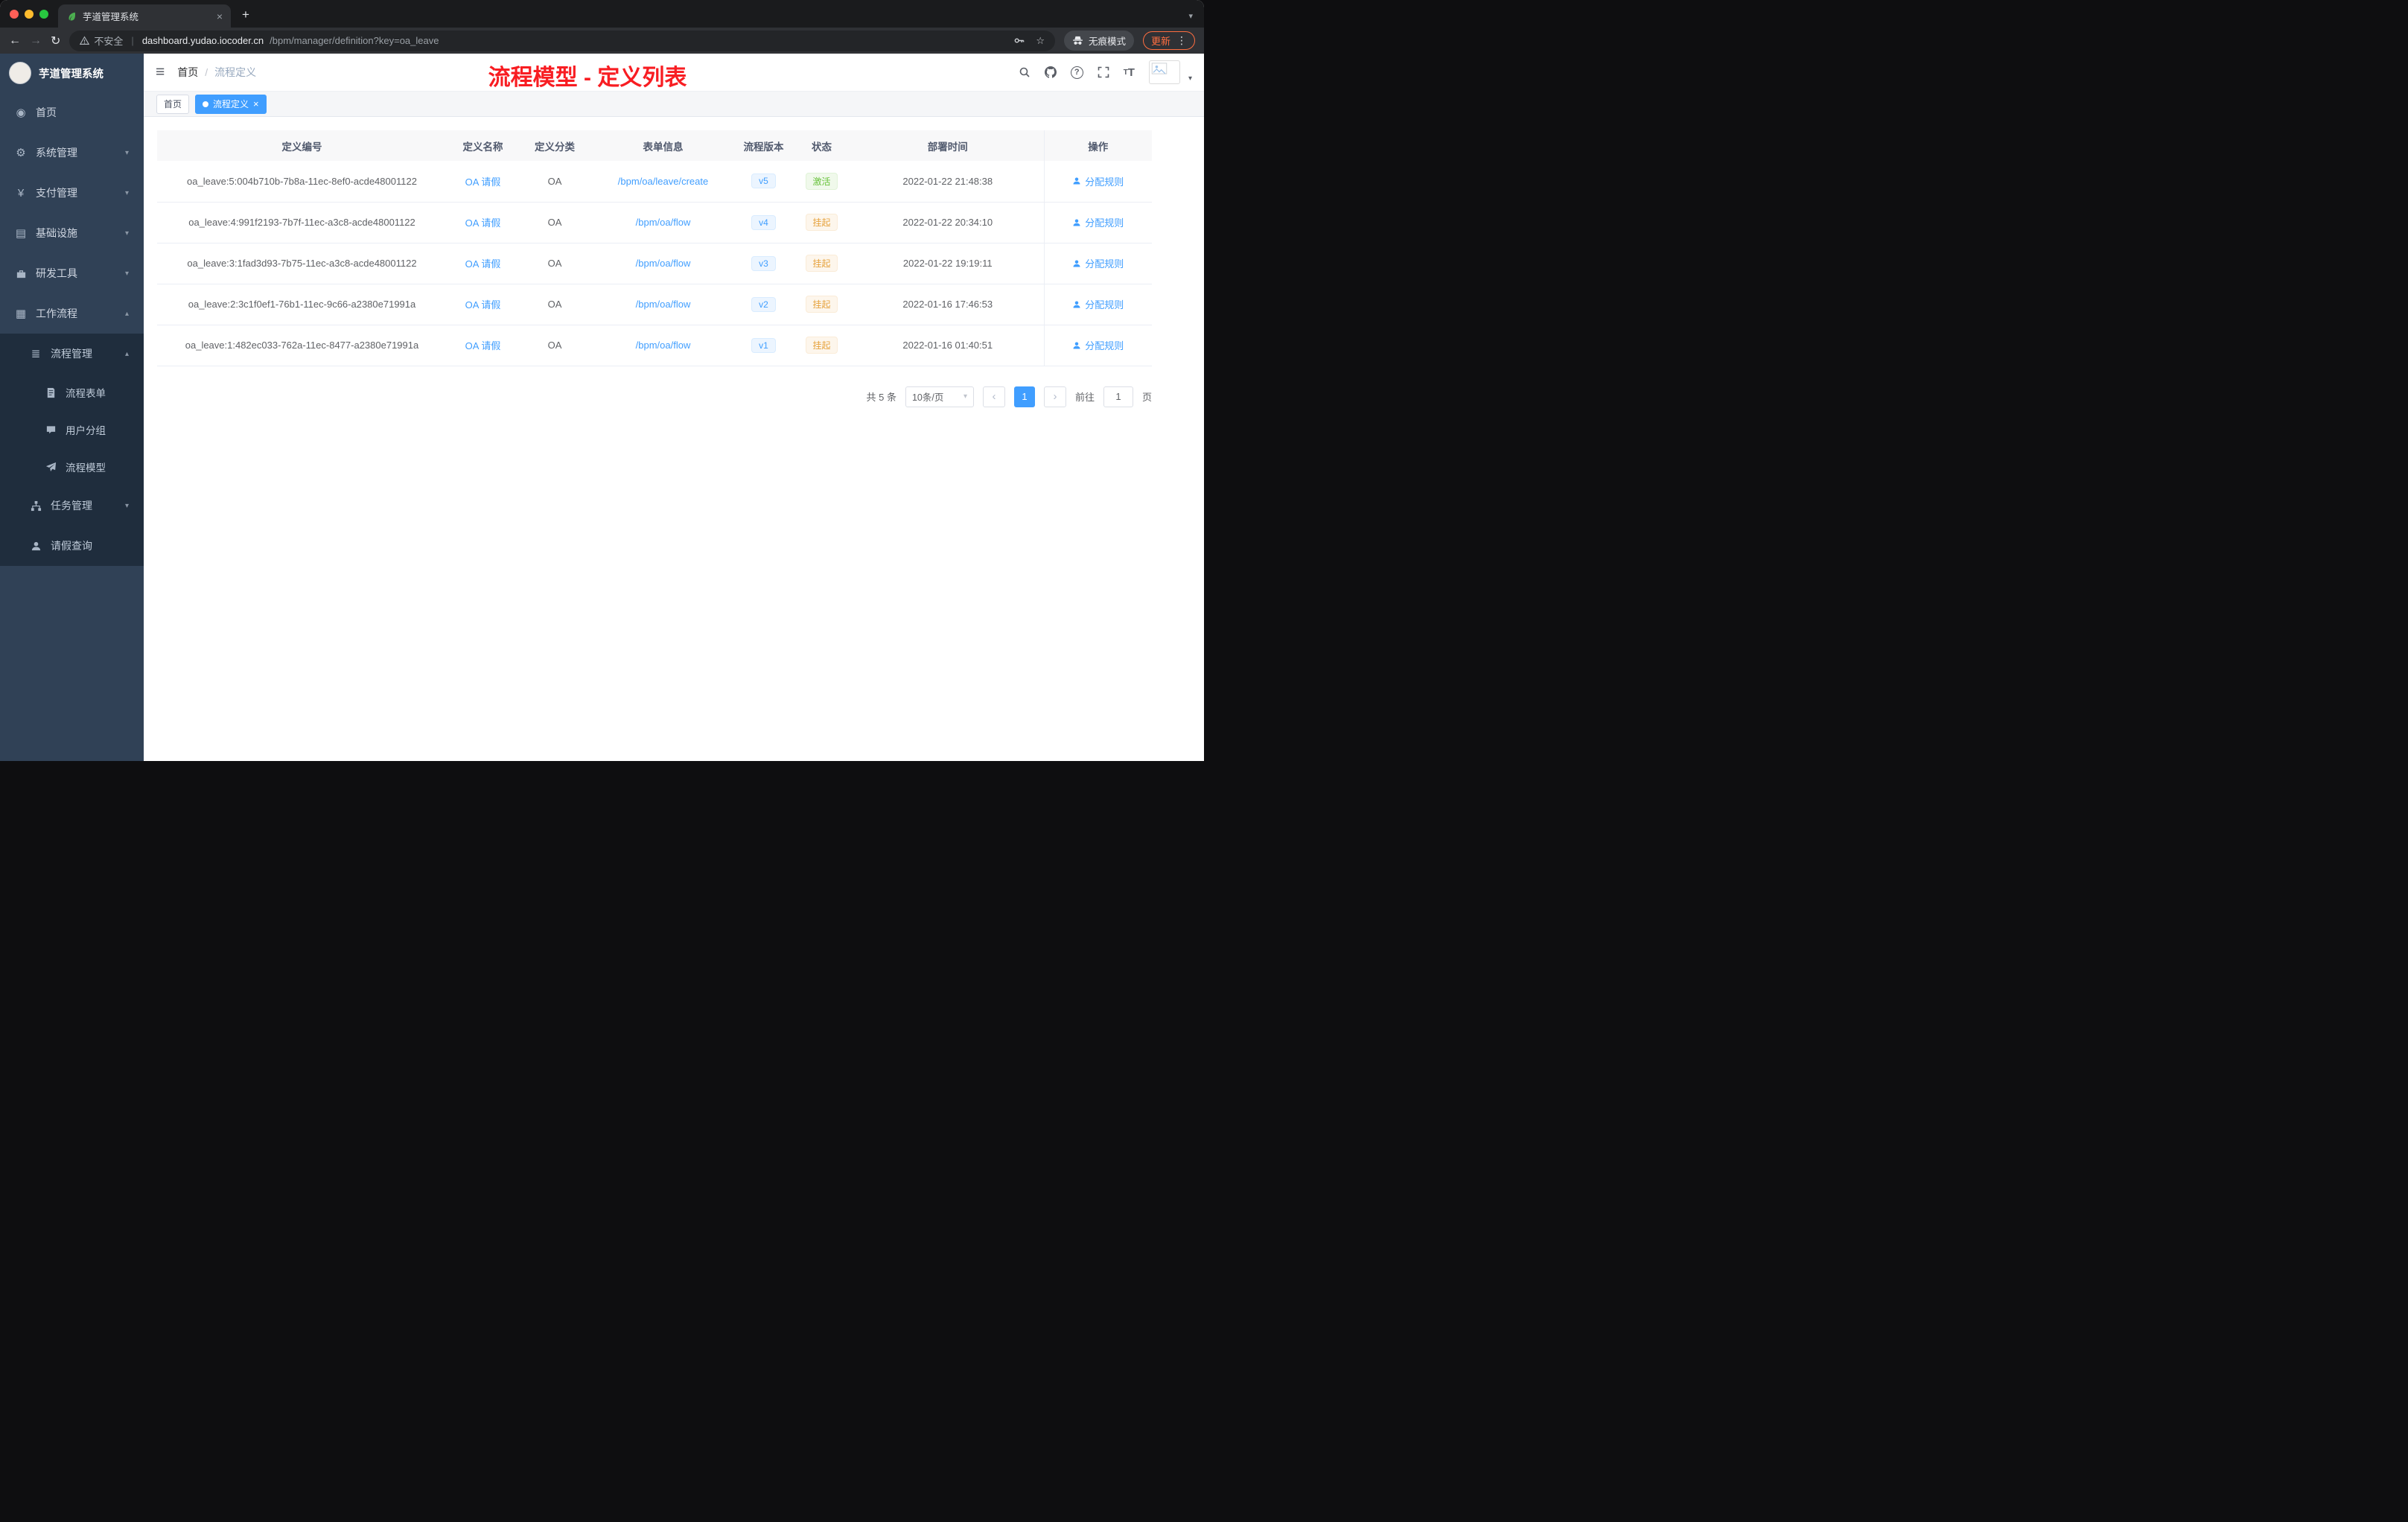 This screenshot has width=2408, height=1522. I want to click on sidebar-item-home: ◉ 首页, so click(72, 112).